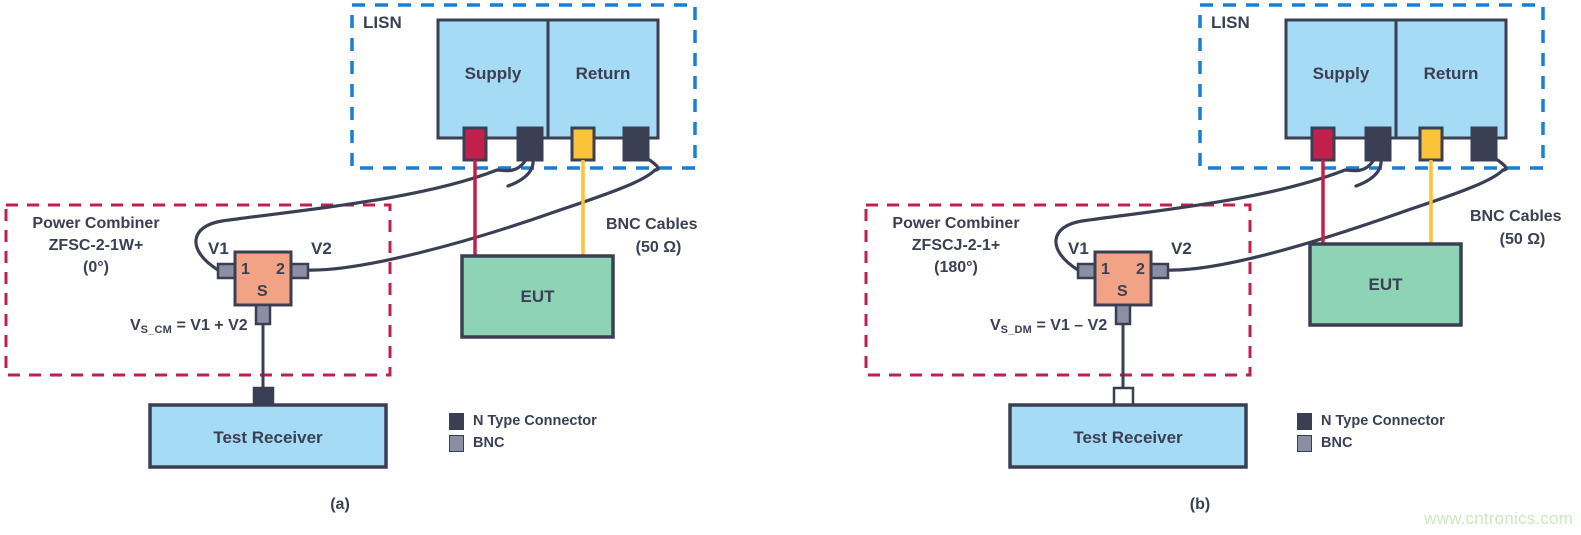  I want to click on equation-subscript: S_CM, so click(156, 330).